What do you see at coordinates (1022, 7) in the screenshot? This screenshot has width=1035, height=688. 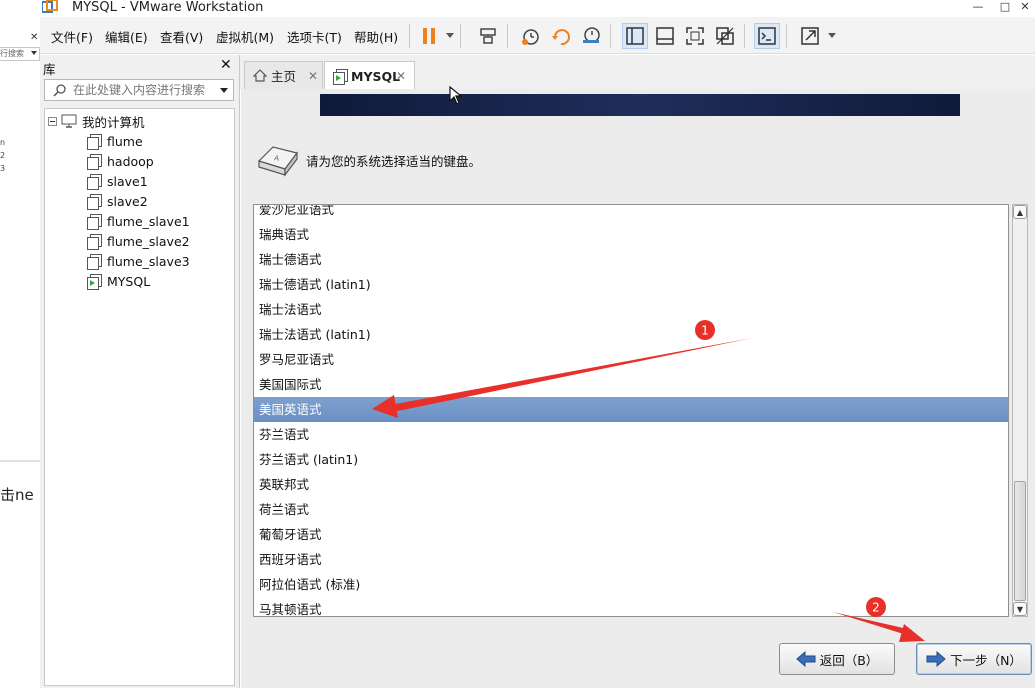 I see `close-window-button: ✕` at bounding box center [1022, 7].